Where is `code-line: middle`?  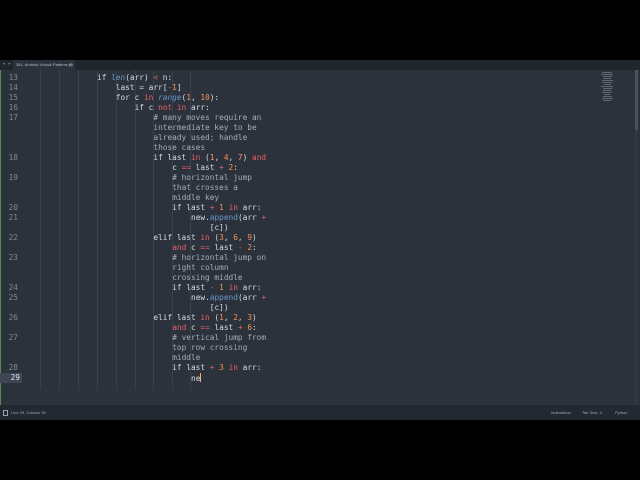 code-line: middle is located at coordinates (186, 358).